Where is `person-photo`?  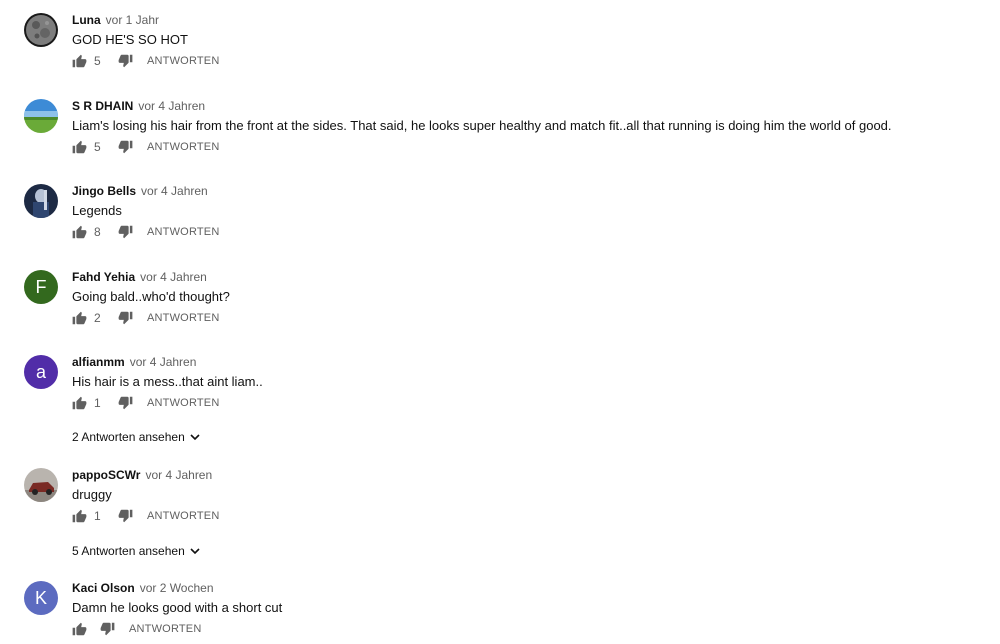 person-photo is located at coordinates (41, 201).